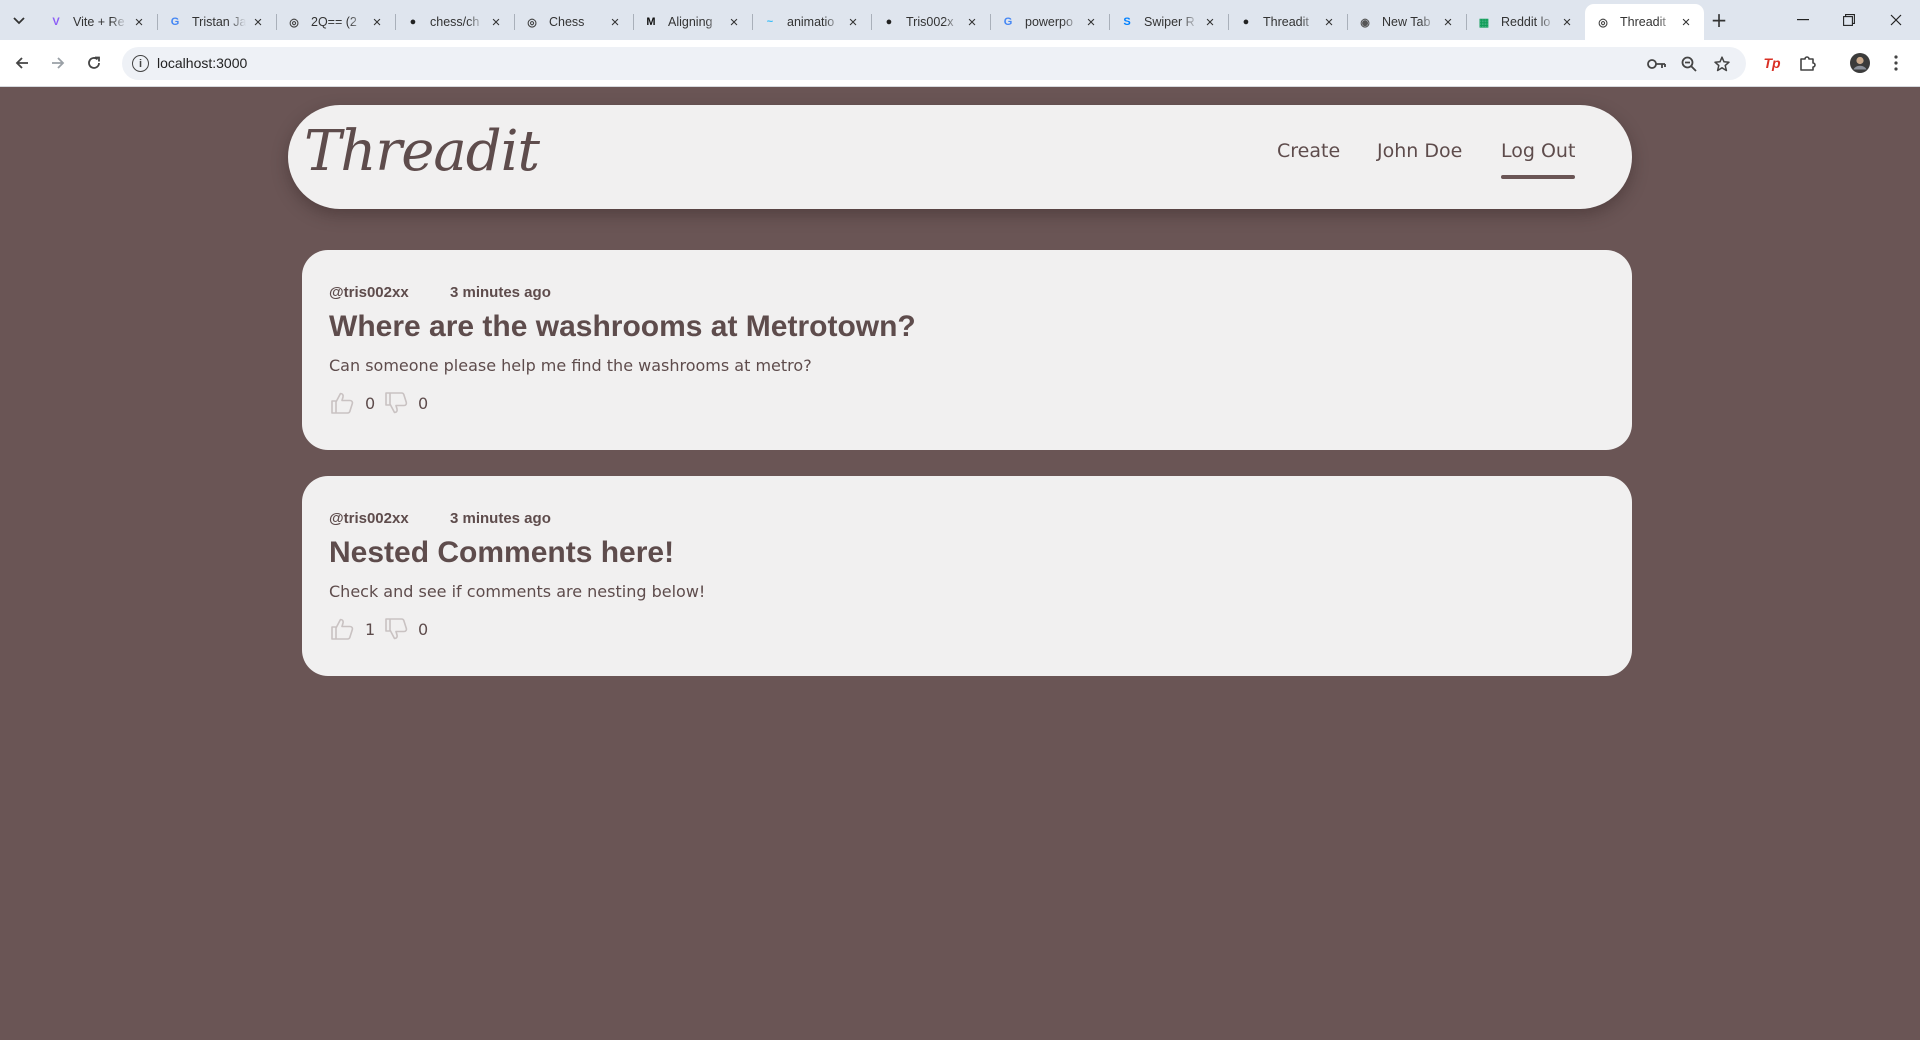  What do you see at coordinates (651, 22) in the screenshot?
I see `medium-icon: M` at bounding box center [651, 22].